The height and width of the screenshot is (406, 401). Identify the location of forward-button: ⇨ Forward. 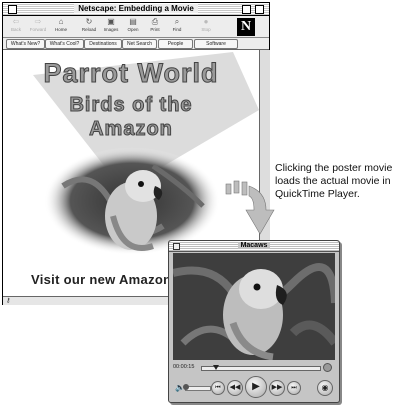
(38, 26).